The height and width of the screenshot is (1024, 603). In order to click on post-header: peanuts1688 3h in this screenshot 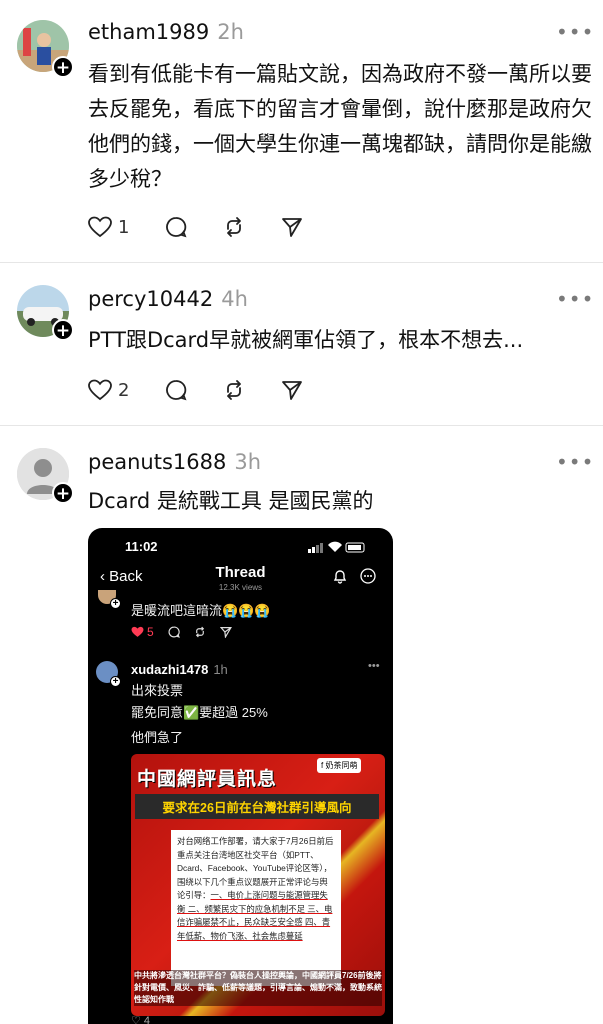, I will do `click(174, 462)`.